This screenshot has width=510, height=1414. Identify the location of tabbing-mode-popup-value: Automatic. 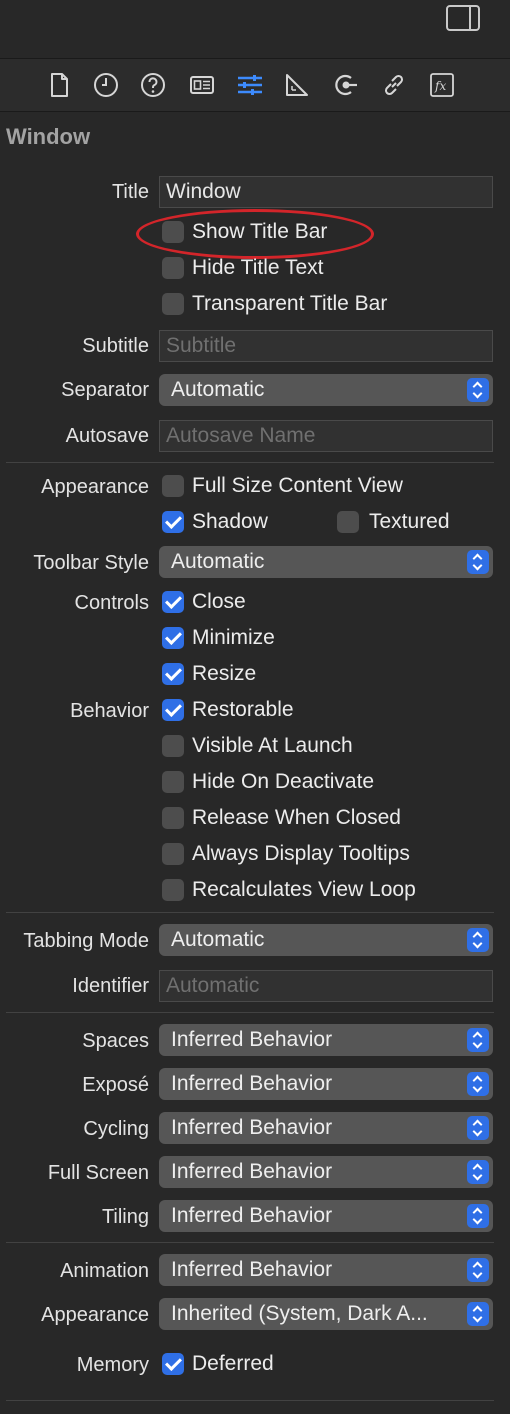
(218, 939).